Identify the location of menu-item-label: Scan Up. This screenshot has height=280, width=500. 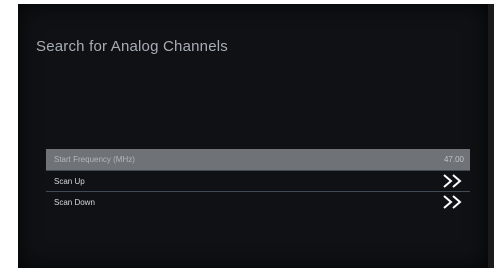
(69, 181).